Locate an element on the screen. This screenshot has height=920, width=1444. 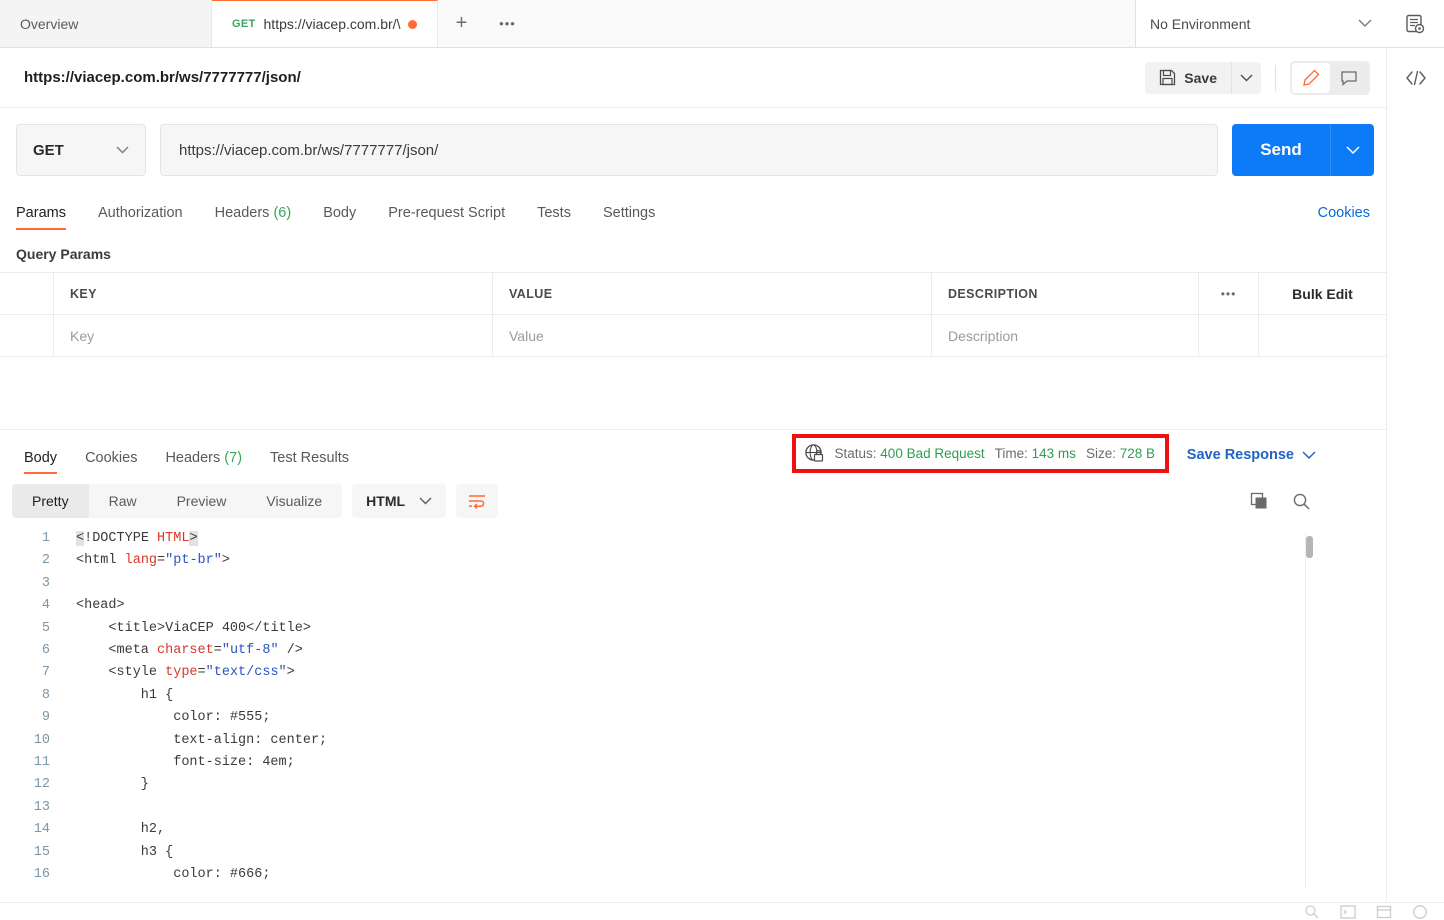
response-view-modes: Pretty Raw Preview Visualize is located at coordinates (177, 501).